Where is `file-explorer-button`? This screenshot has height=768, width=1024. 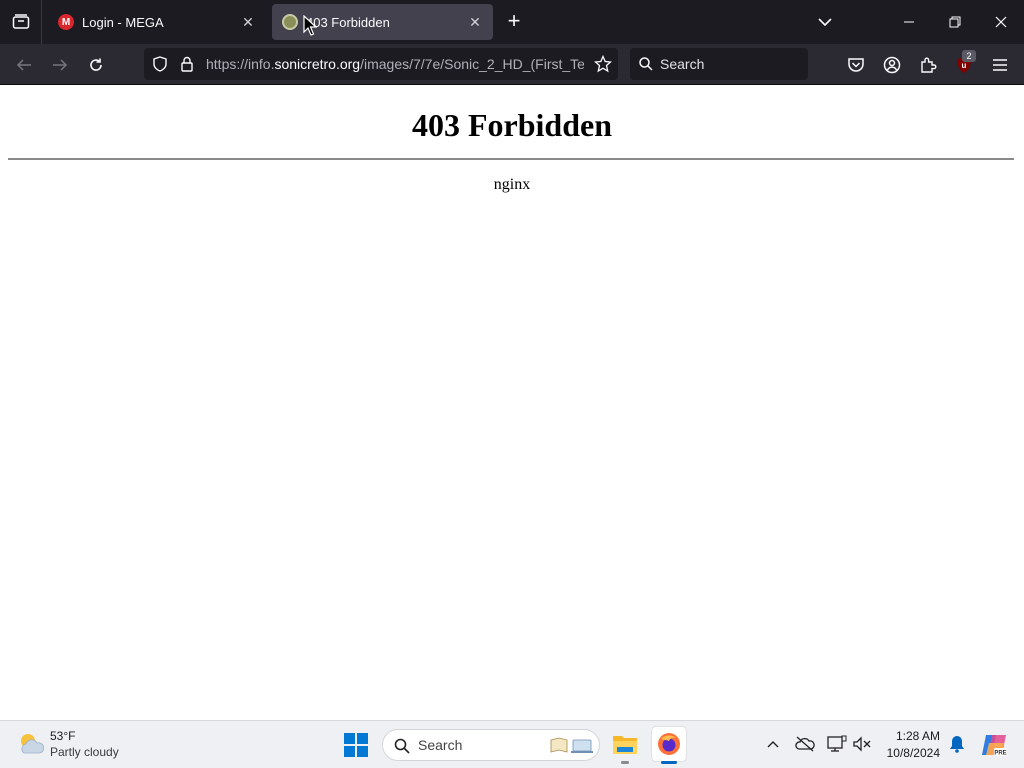
file-explorer-button is located at coordinates (625, 745).